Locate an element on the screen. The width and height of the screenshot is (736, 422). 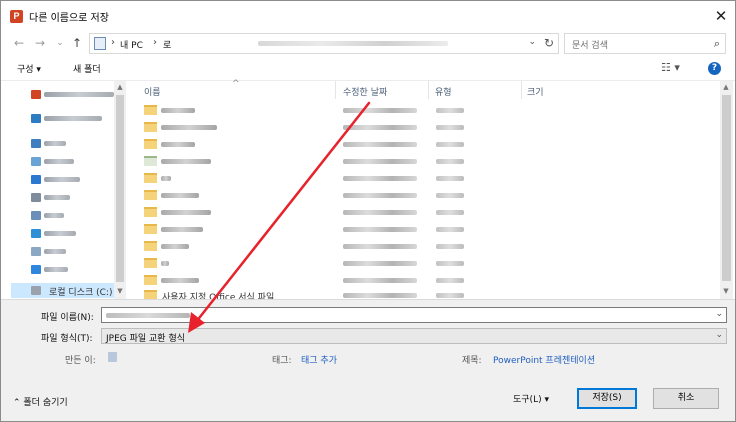
search-input: 문서 검색 ⌕ is located at coordinates (645, 43).